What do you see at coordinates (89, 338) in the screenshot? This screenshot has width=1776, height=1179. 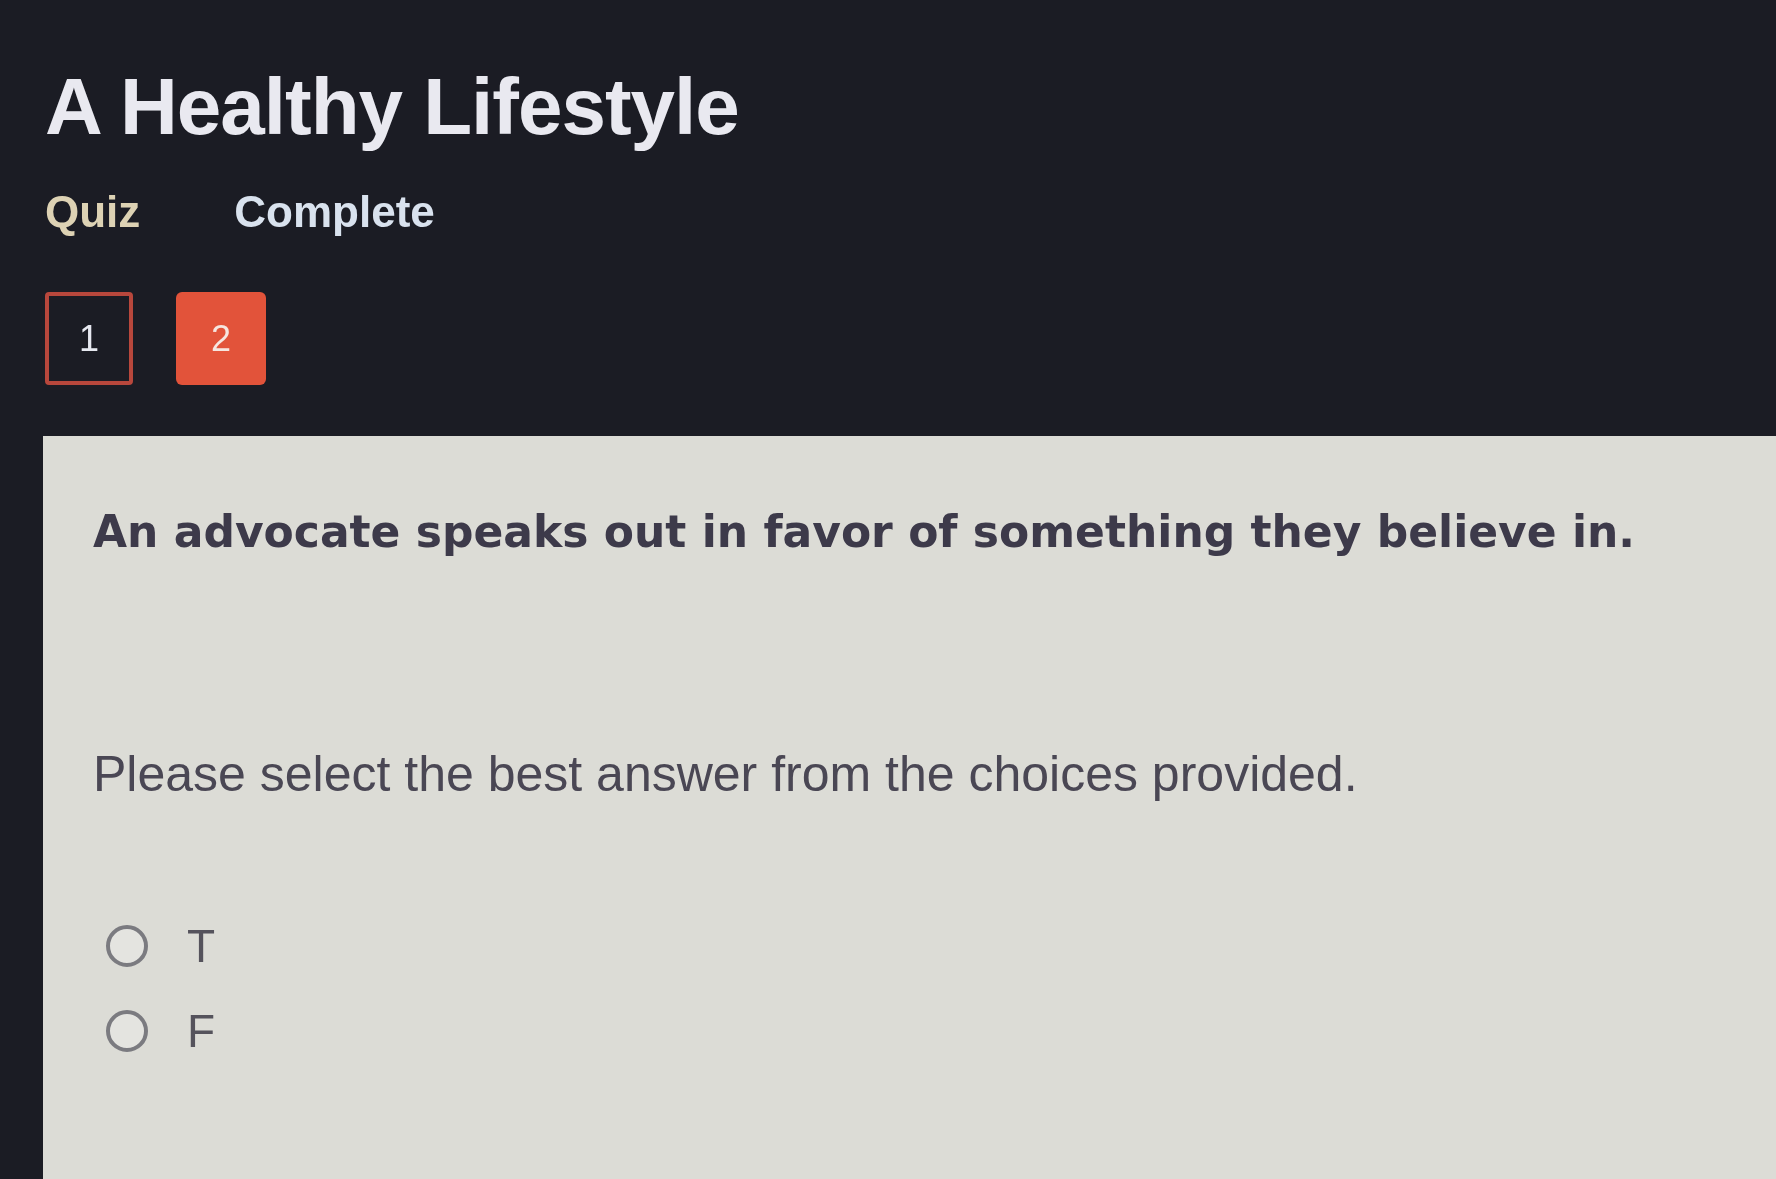 I see `question-number-button: 1` at bounding box center [89, 338].